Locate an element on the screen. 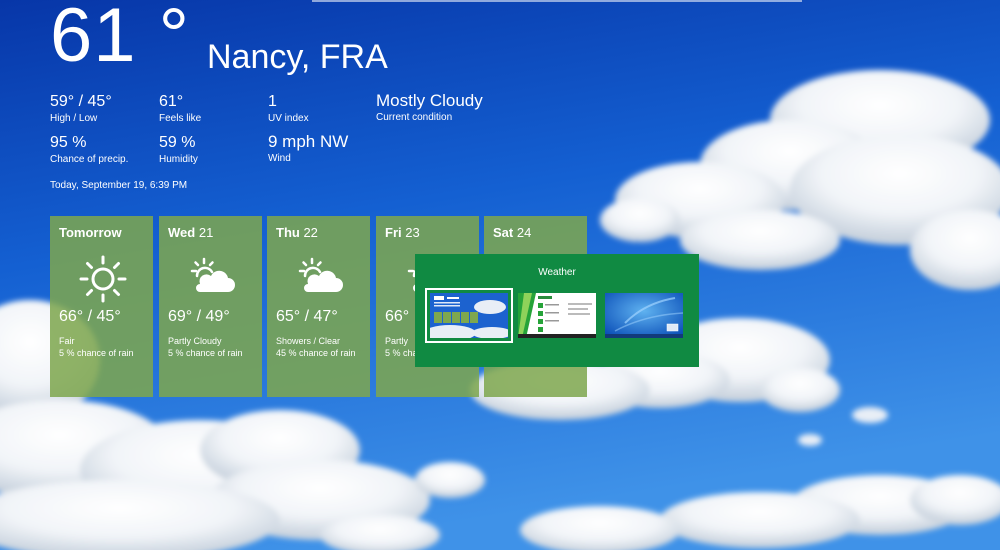 Image resolution: width=1000 pixels, height=550 pixels. stat-value: Mostly Cloudy is located at coordinates (429, 100).